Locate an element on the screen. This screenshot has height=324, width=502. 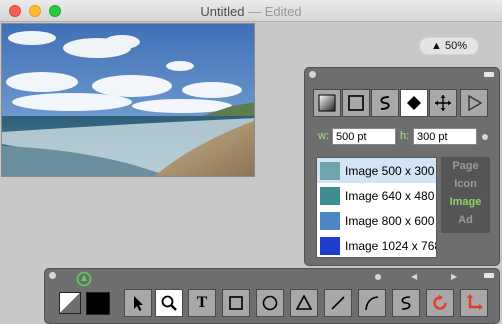
arc-icon is located at coordinates (372, 303).